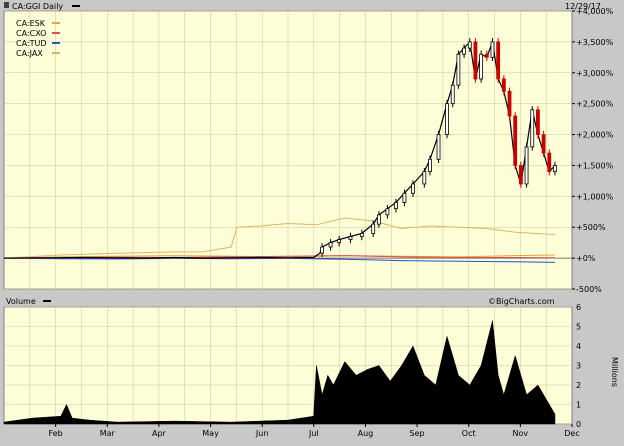 Image resolution: width=624 pixels, height=446 pixels. What do you see at coordinates (571, 433) in the screenshot?
I see `x-tick-label: Dec` at bounding box center [571, 433].